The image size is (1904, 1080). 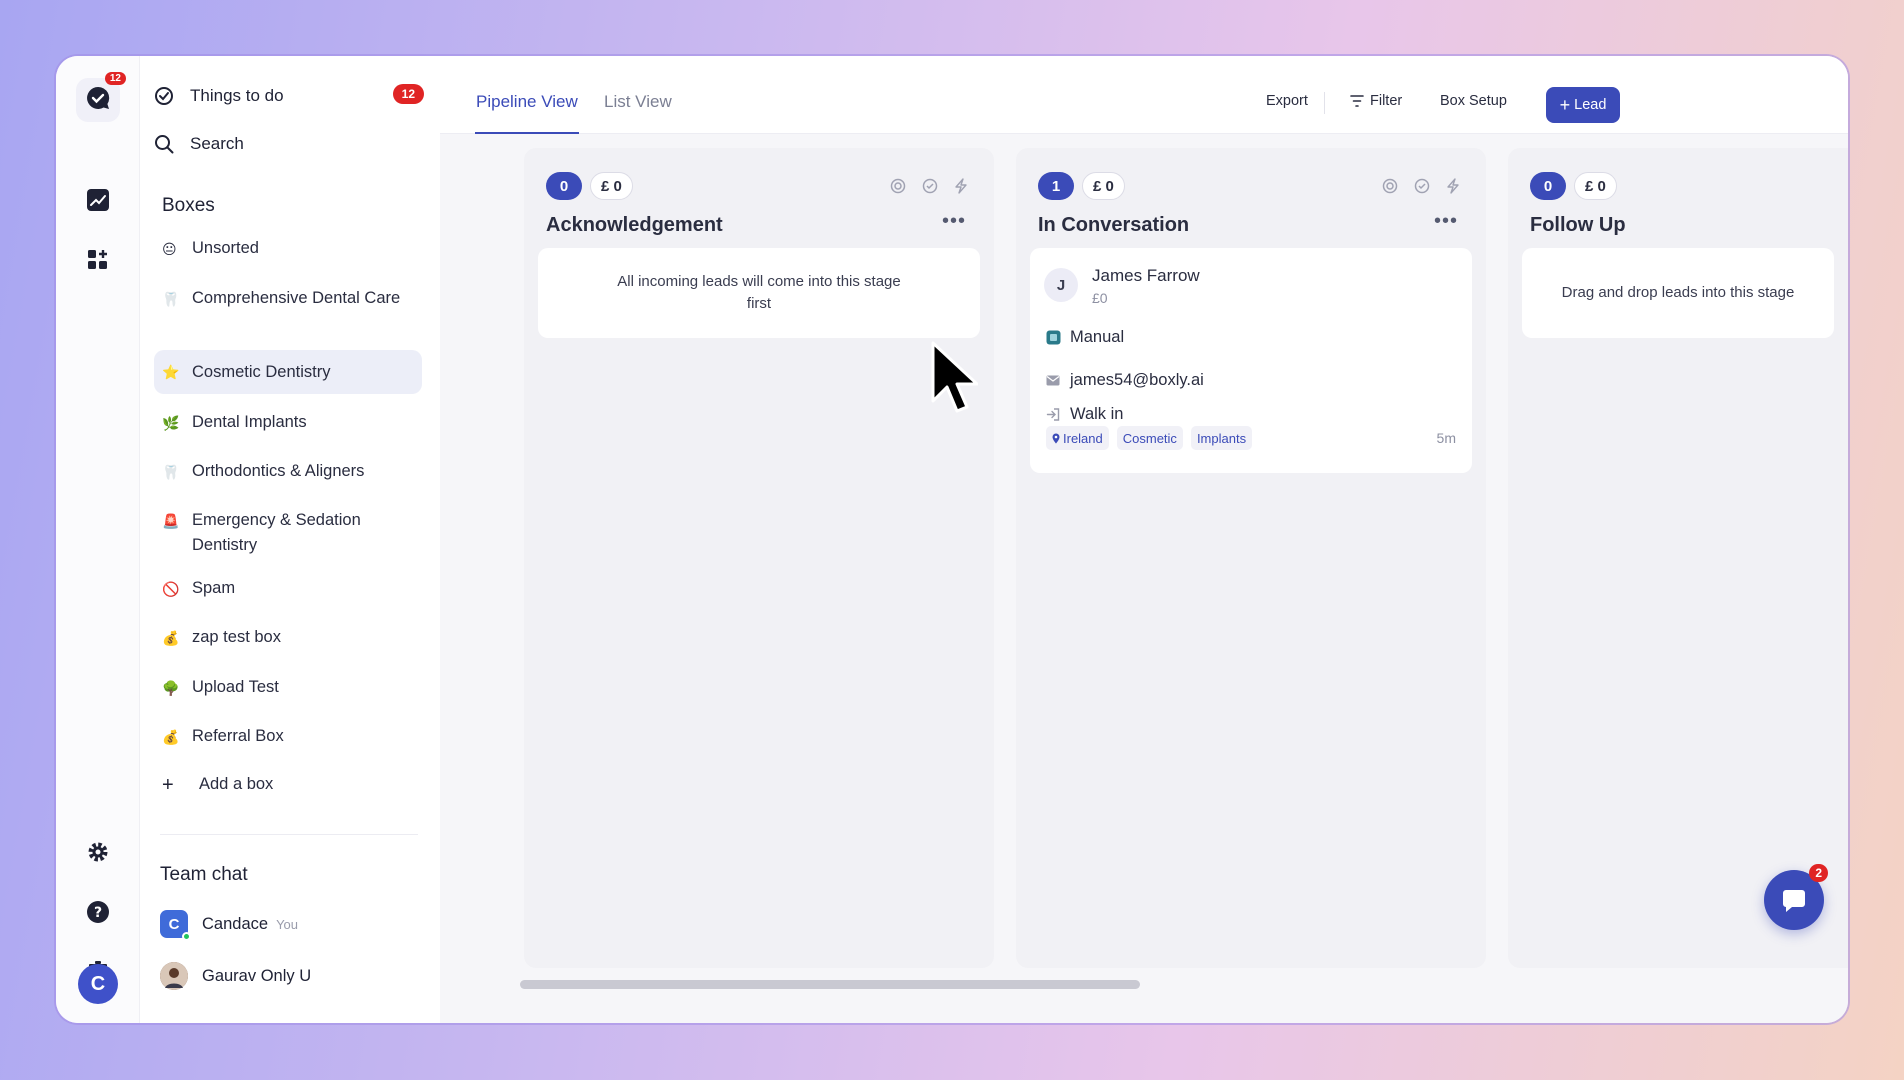 What do you see at coordinates (98, 260) in the screenshot?
I see `apps-grid-icon` at bounding box center [98, 260].